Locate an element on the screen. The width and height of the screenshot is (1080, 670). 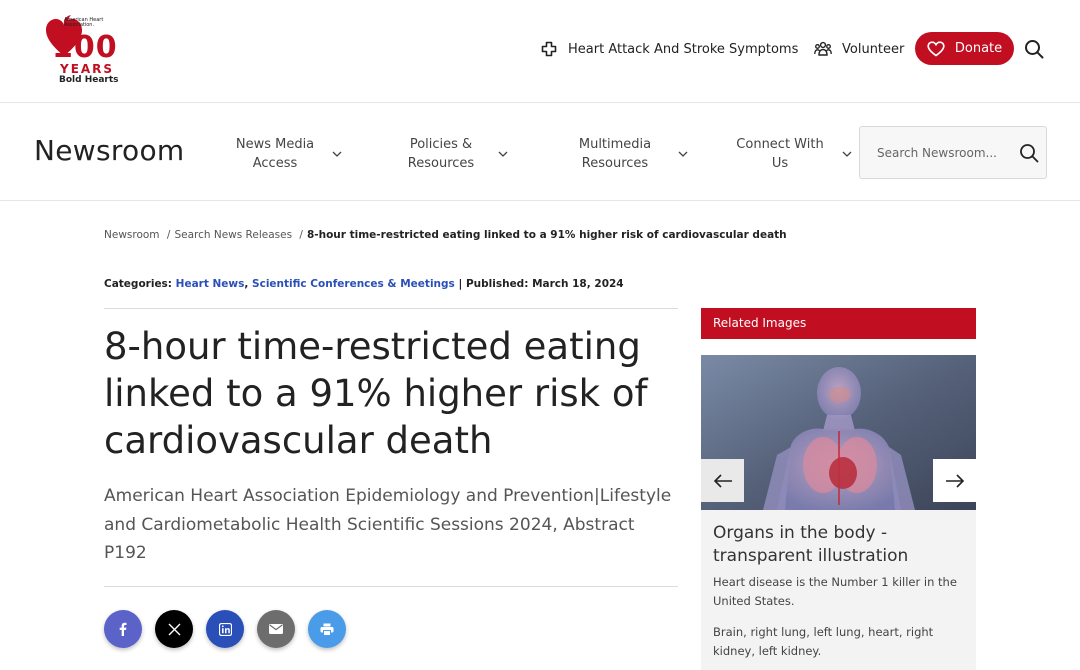
carousel-next-button is located at coordinates (954, 480).